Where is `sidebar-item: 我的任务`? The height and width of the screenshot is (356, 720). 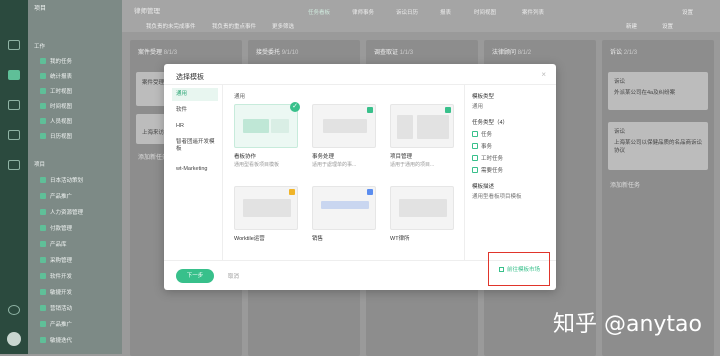 sidebar-item: 我的任务 is located at coordinates (79, 62).